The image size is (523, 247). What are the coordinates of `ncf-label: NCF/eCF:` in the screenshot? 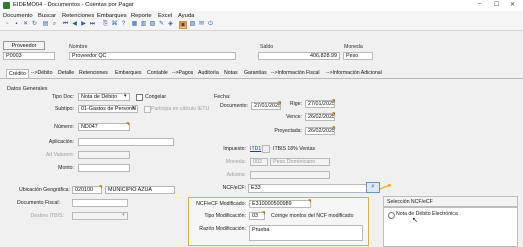 It's located at (234, 188).